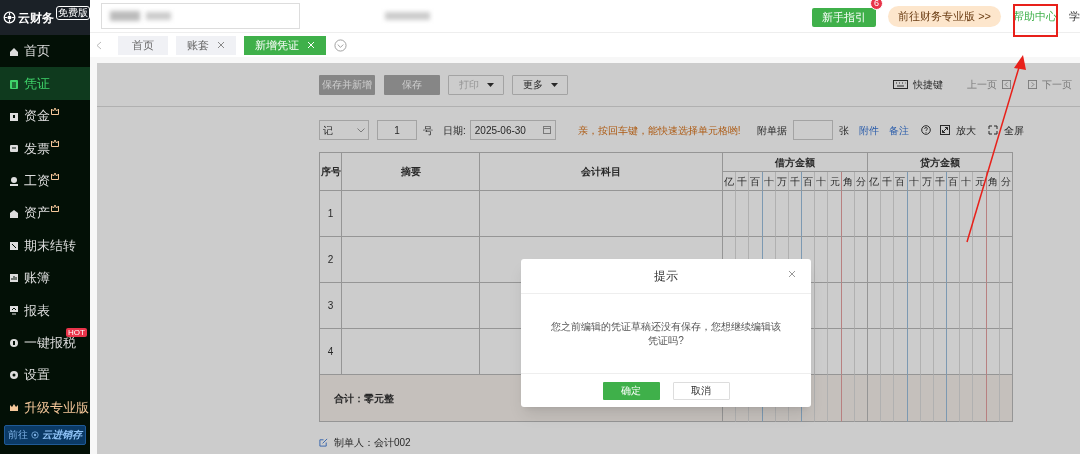  I want to click on voucher-type-select: 记, so click(344, 130).